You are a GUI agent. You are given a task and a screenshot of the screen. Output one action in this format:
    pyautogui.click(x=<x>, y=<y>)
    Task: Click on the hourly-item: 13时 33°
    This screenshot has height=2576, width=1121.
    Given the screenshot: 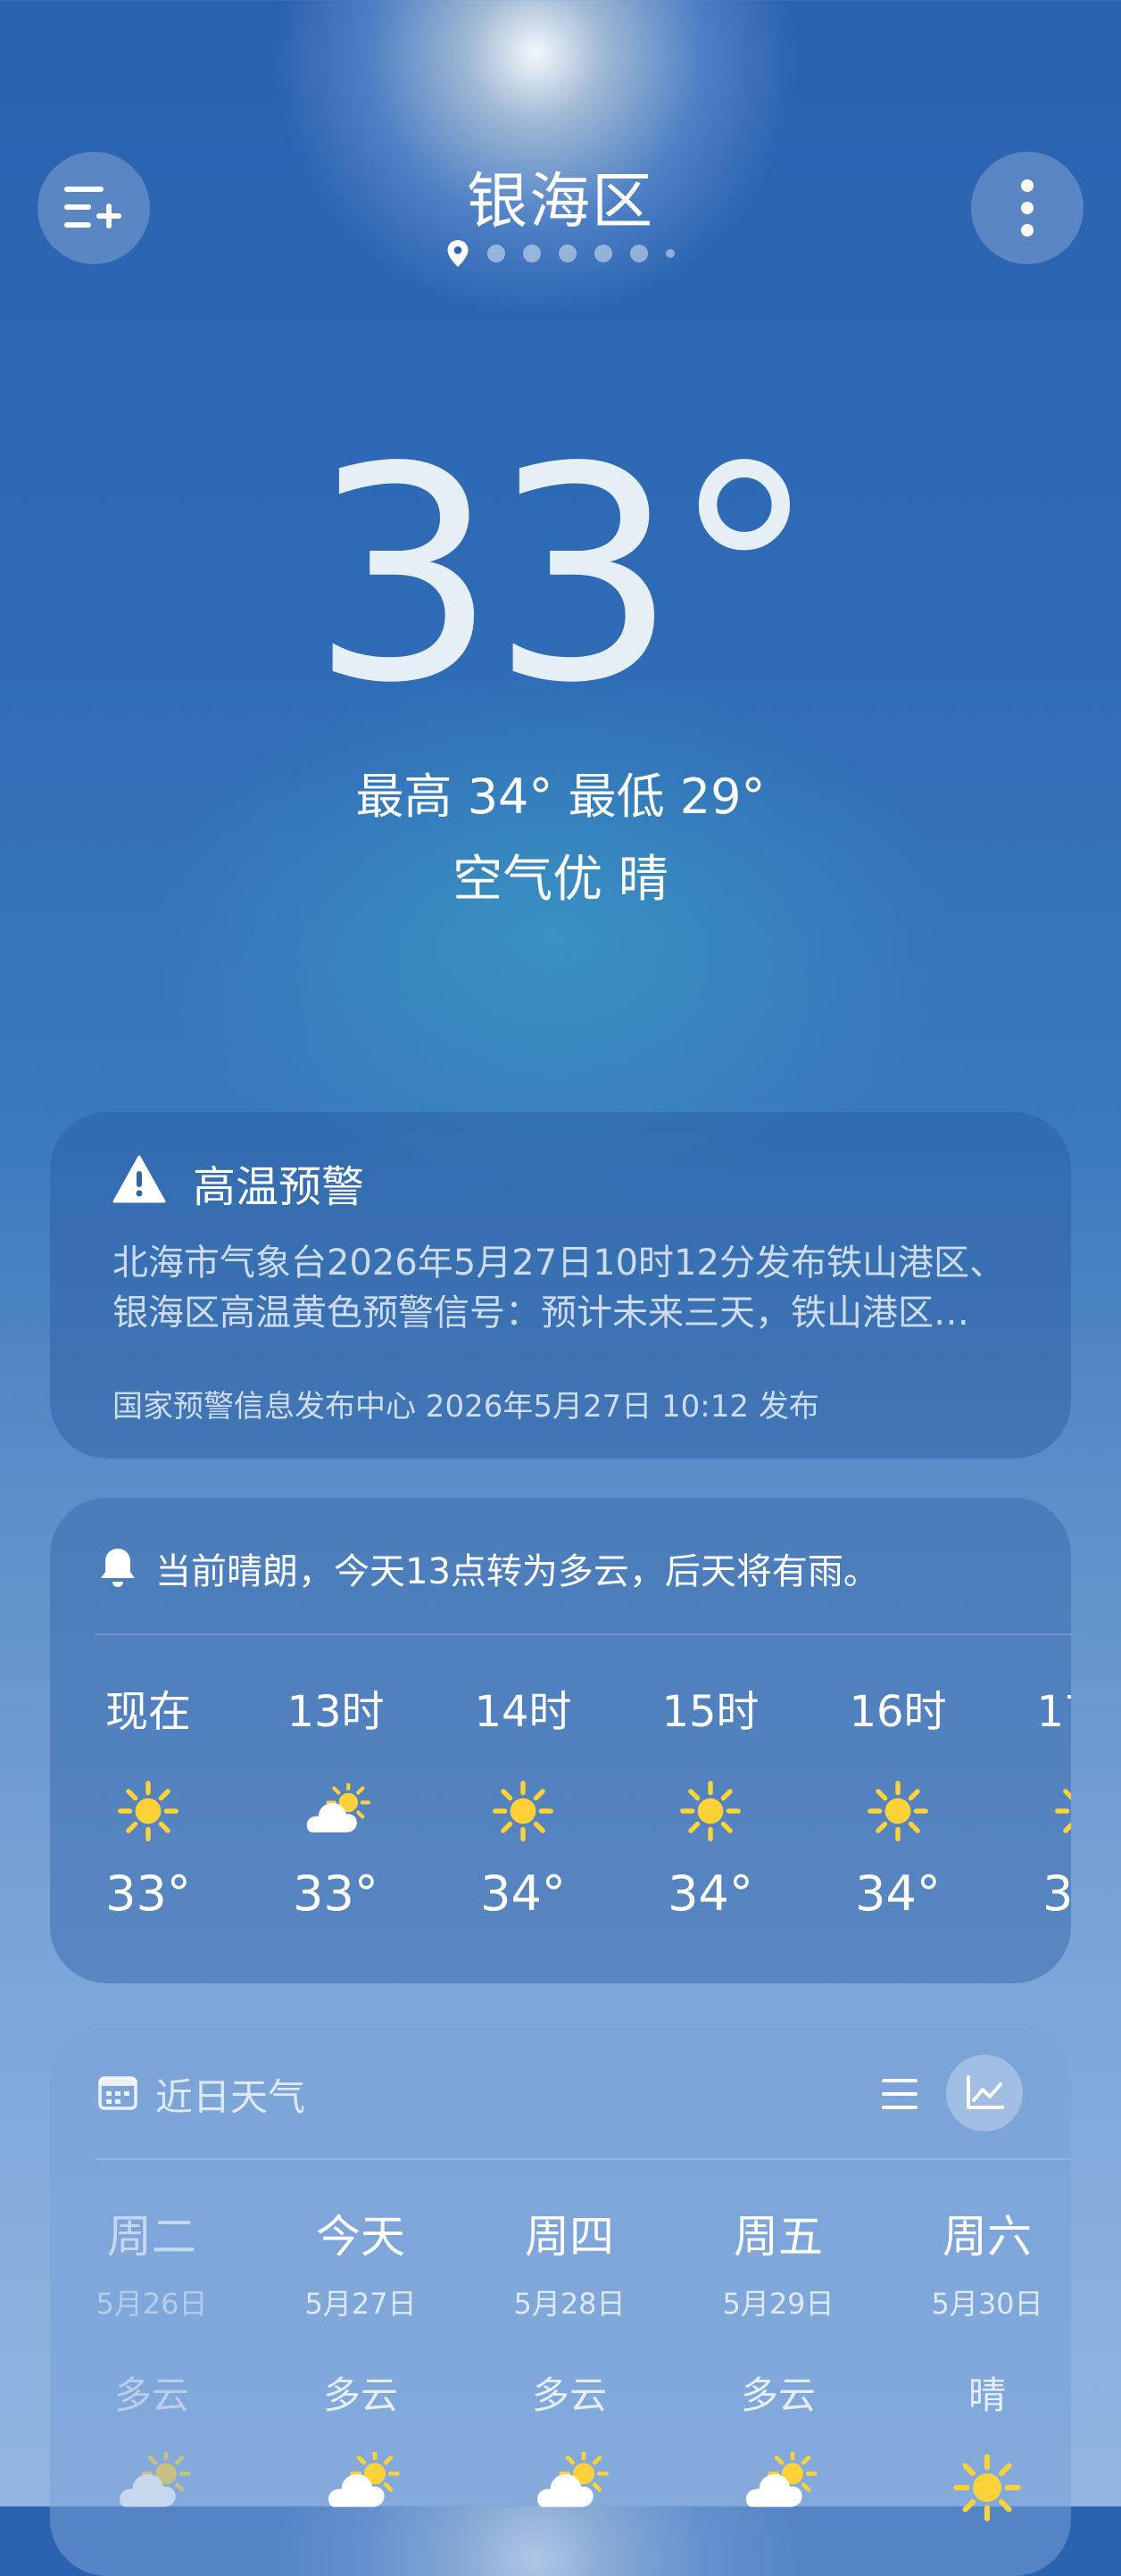 What is the action you would take?
    pyautogui.click(x=335, y=1799)
    